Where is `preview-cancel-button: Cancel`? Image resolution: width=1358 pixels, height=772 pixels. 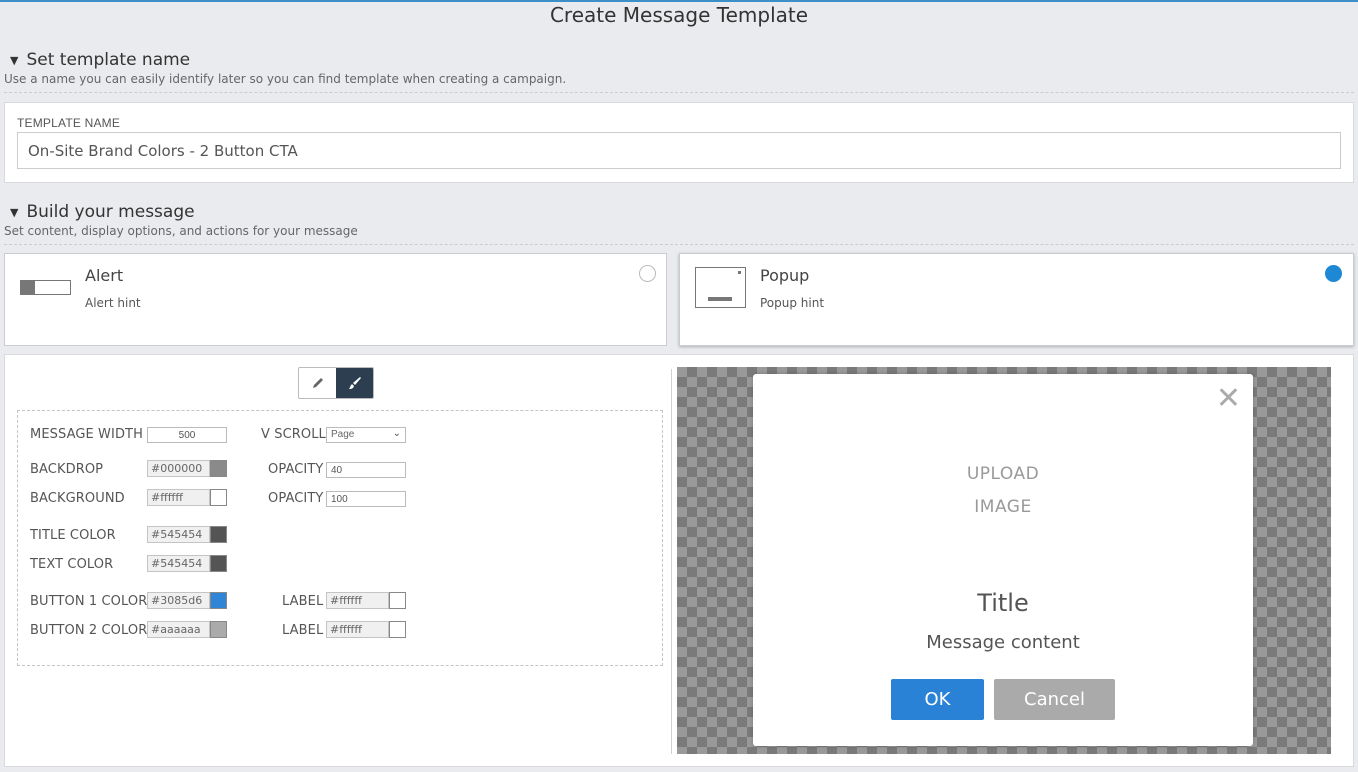
preview-cancel-button: Cancel is located at coordinates (1054, 699).